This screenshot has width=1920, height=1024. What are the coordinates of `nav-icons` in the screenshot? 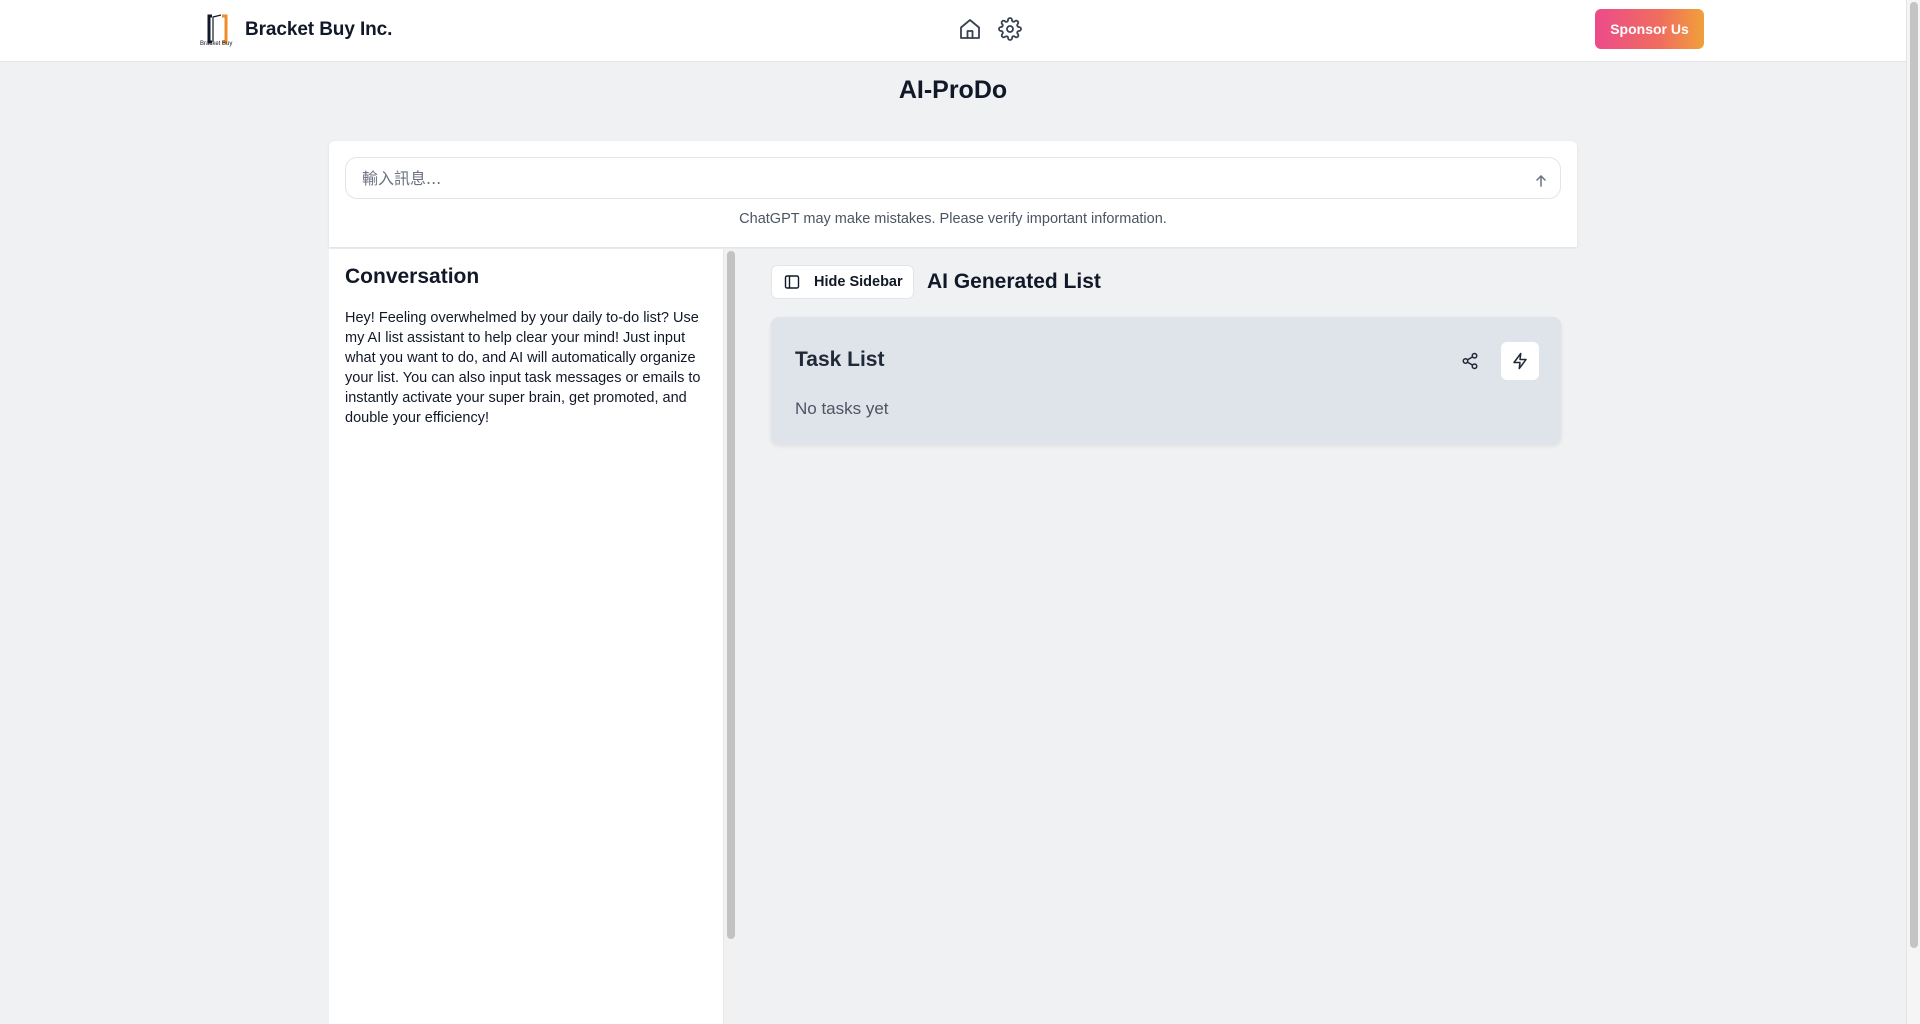 It's located at (990, 29).